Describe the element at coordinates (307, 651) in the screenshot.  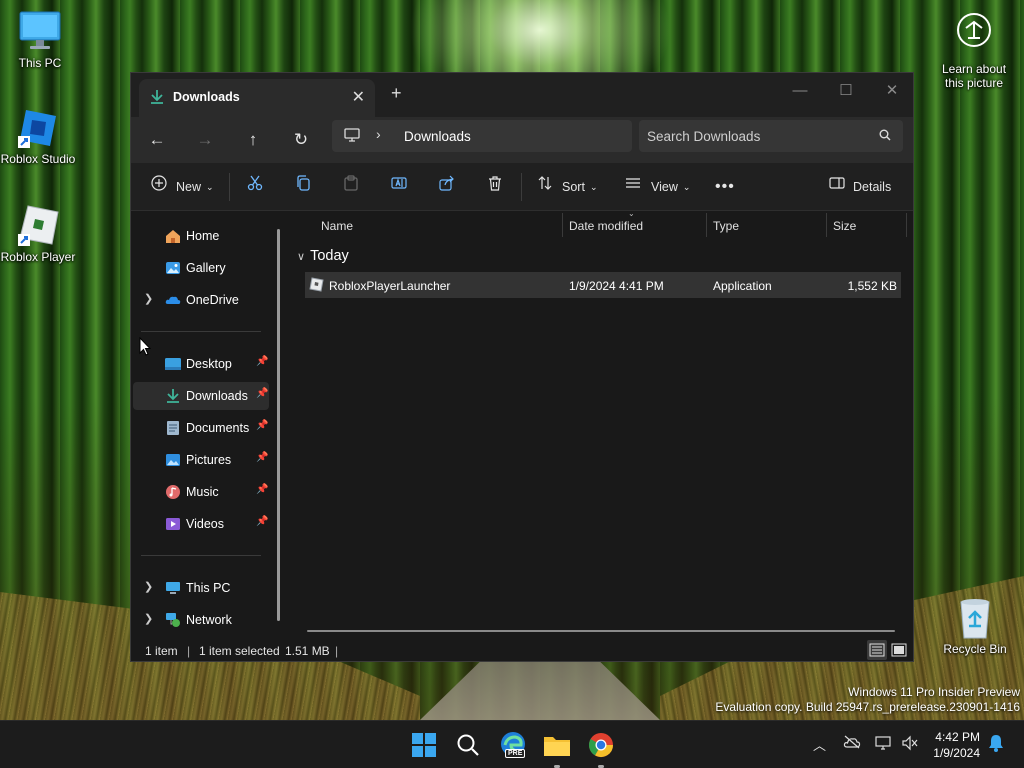
I see `status-selected-size: 1.51 MB` at that location.